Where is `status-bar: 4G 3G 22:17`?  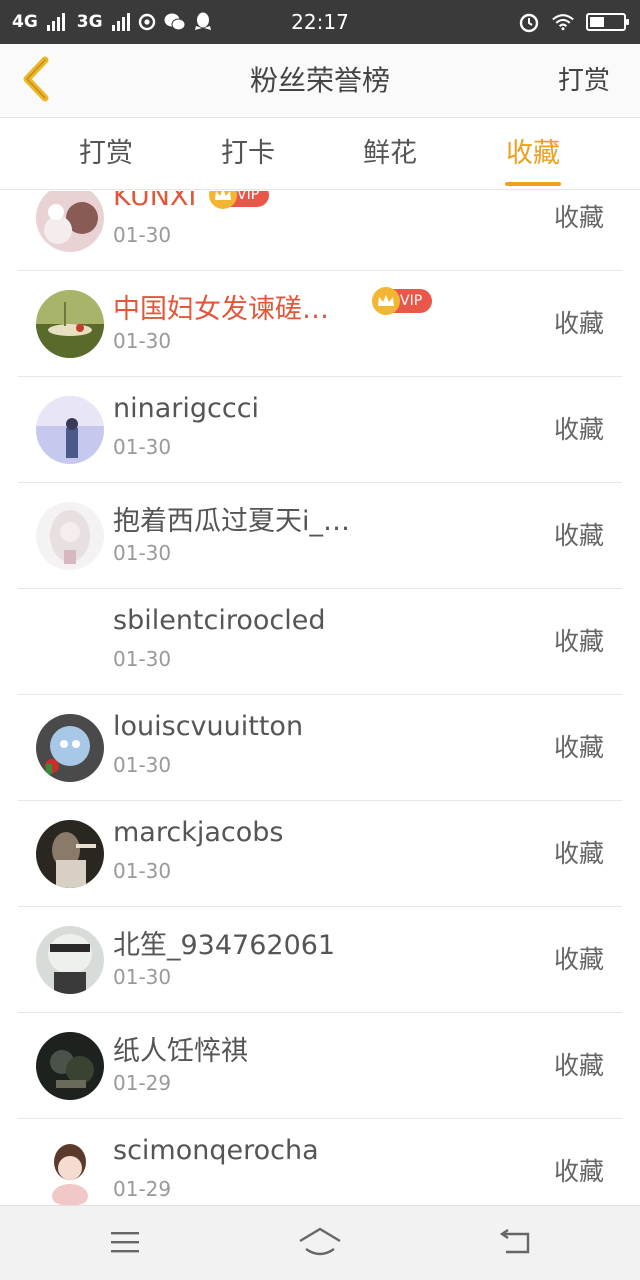
status-bar: 4G 3G 22:17 is located at coordinates (320, 22).